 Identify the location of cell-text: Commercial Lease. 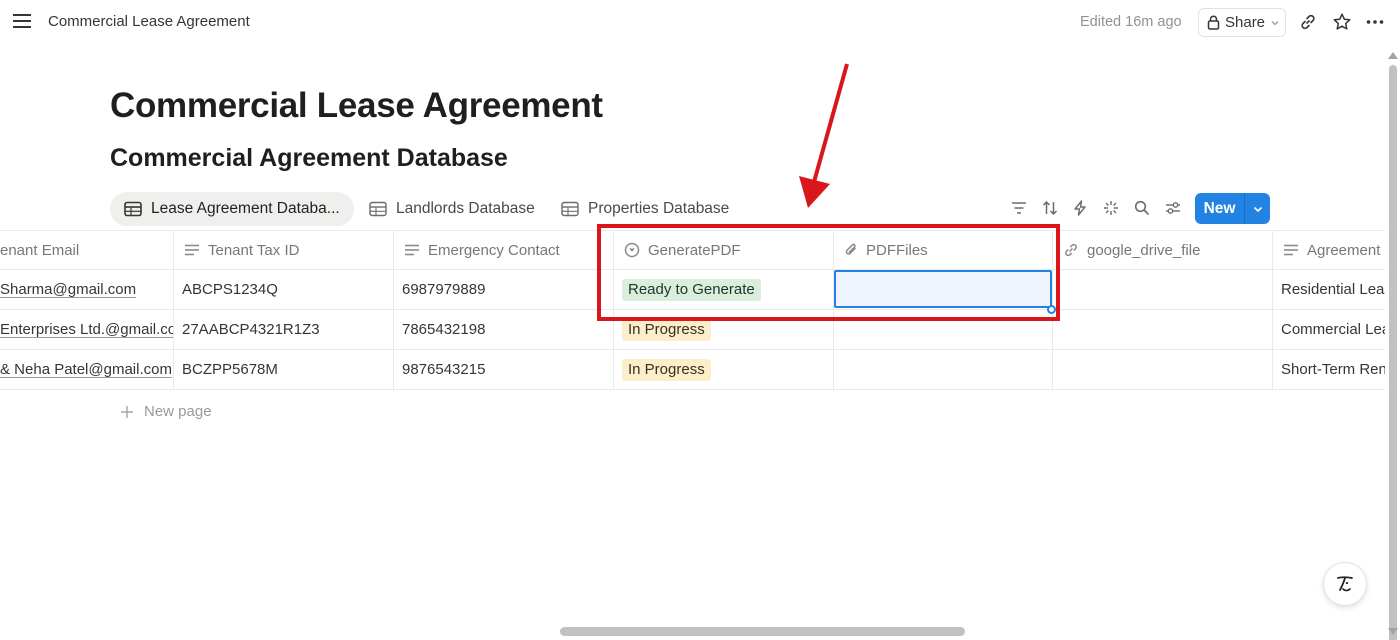
(1333, 329).